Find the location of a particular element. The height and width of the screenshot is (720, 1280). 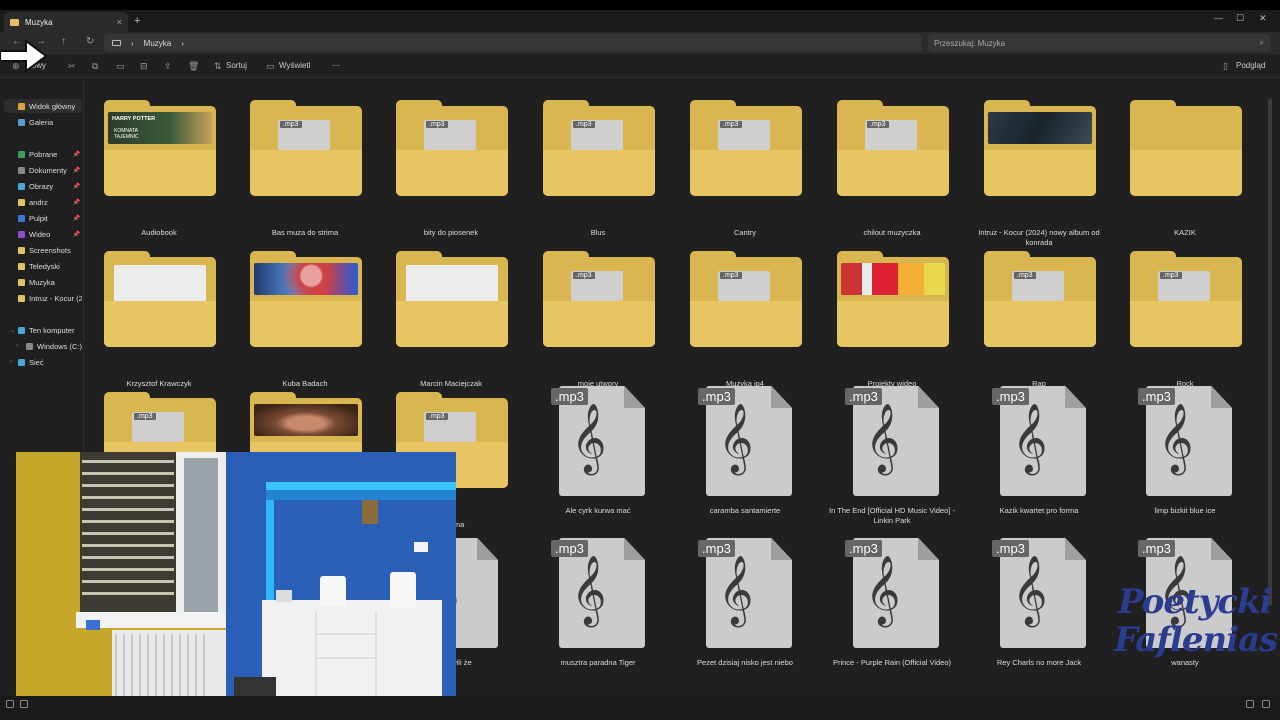

folder-item: Marcin Maciejczak is located at coordinates (451, 313).